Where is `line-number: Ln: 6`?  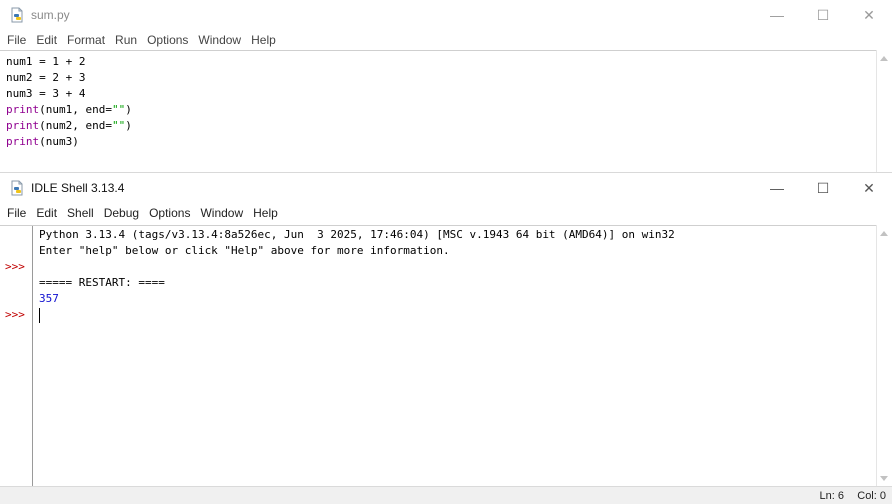
line-number: Ln: 6 is located at coordinates (831, 496).